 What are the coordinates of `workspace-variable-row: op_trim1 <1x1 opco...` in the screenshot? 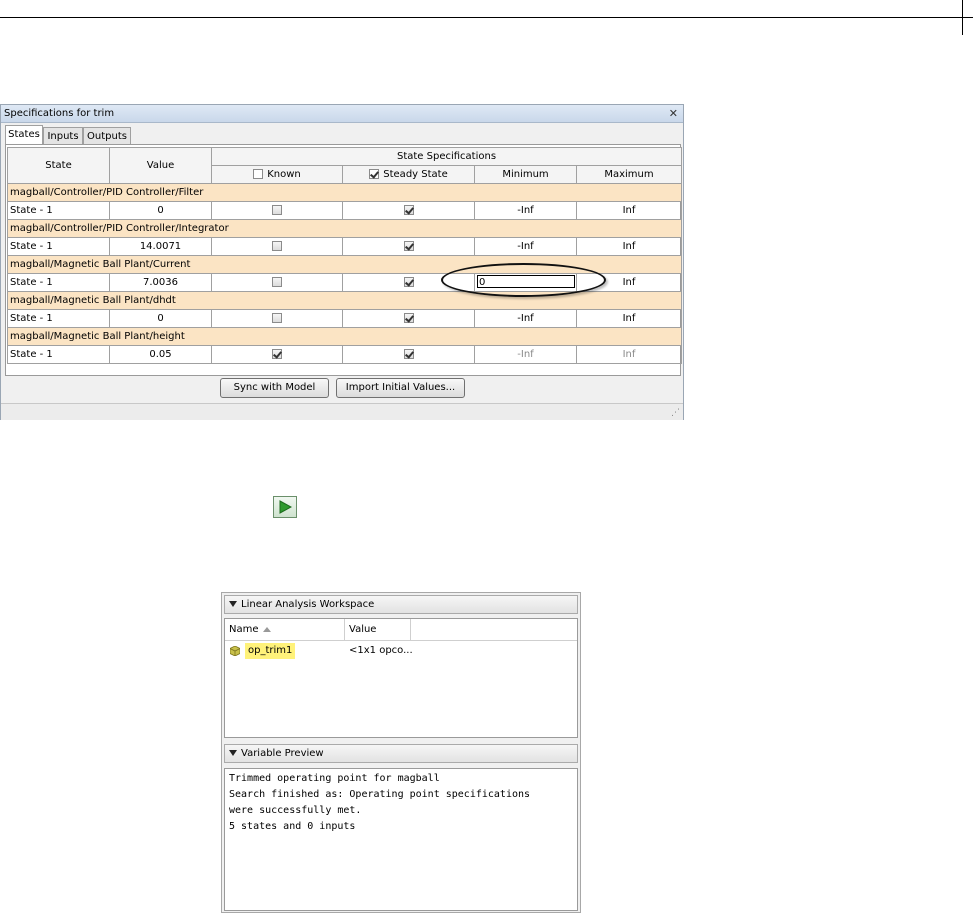 It's located at (401, 651).